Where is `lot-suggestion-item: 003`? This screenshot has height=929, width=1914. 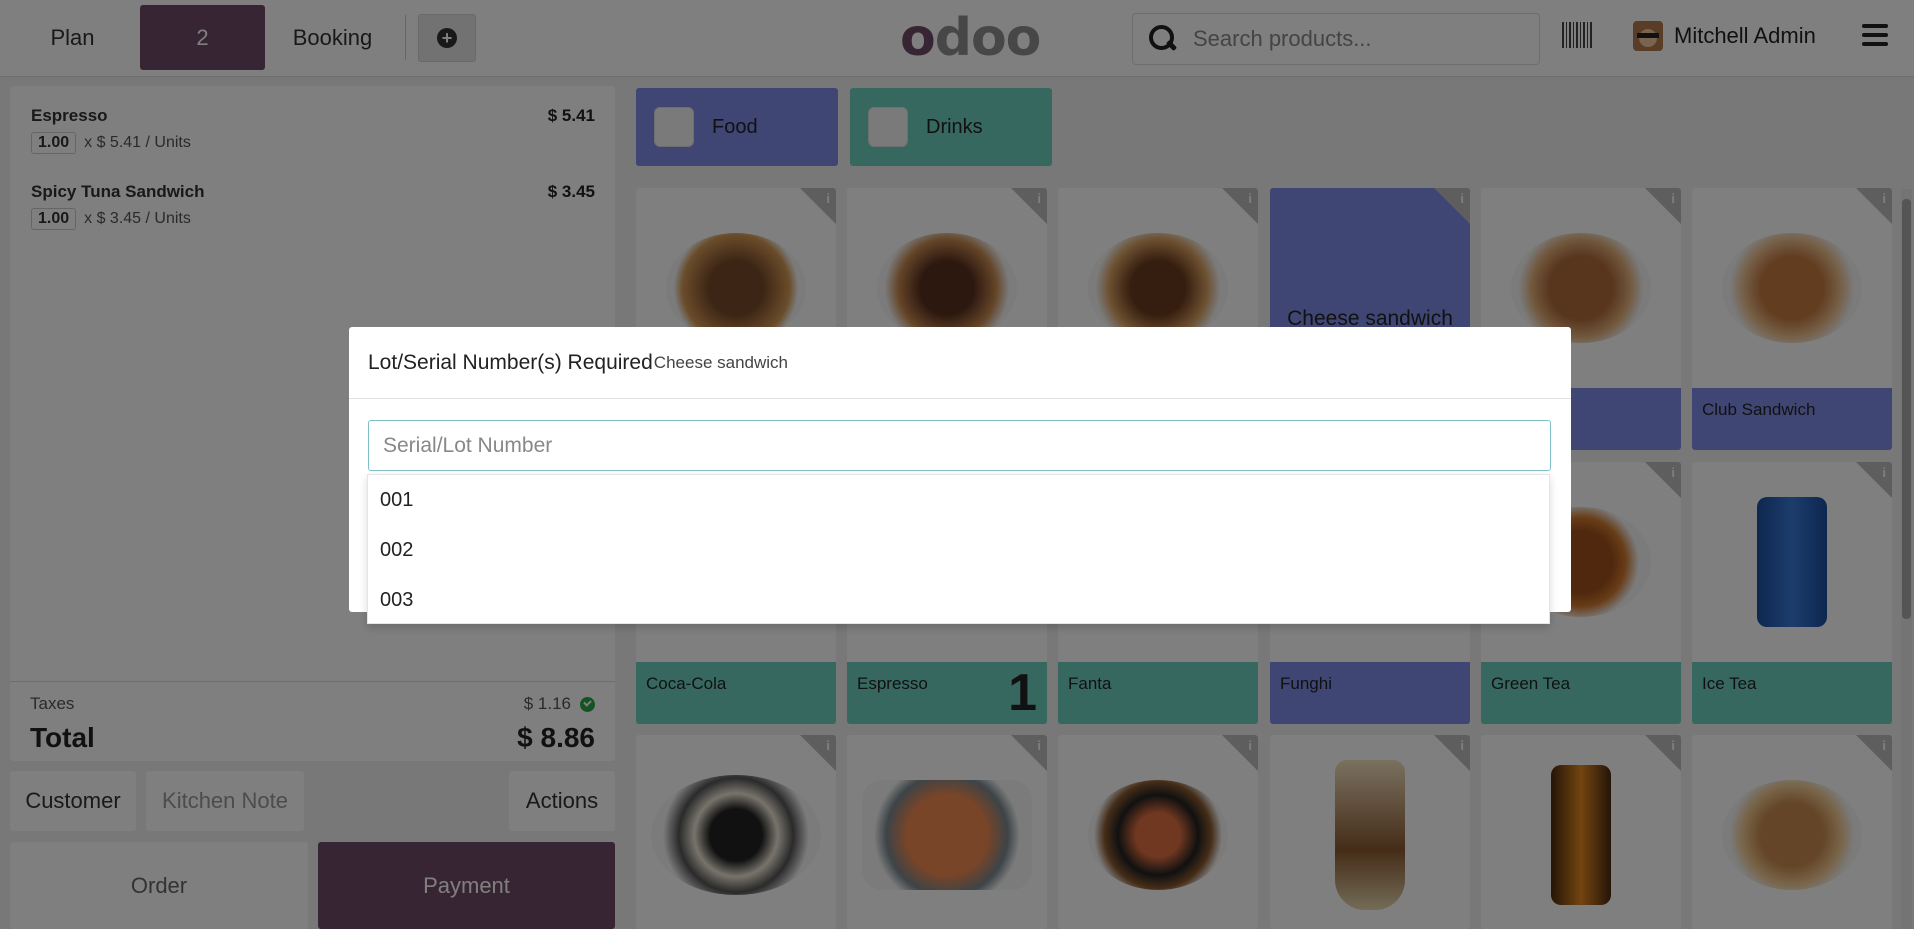
lot-suggestion-item: 003 is located at coordinates (958, 600).